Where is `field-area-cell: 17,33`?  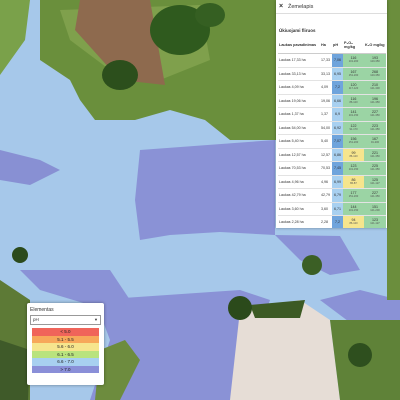 field-area-cell: 17,33 is located at coordinates (326, 60).